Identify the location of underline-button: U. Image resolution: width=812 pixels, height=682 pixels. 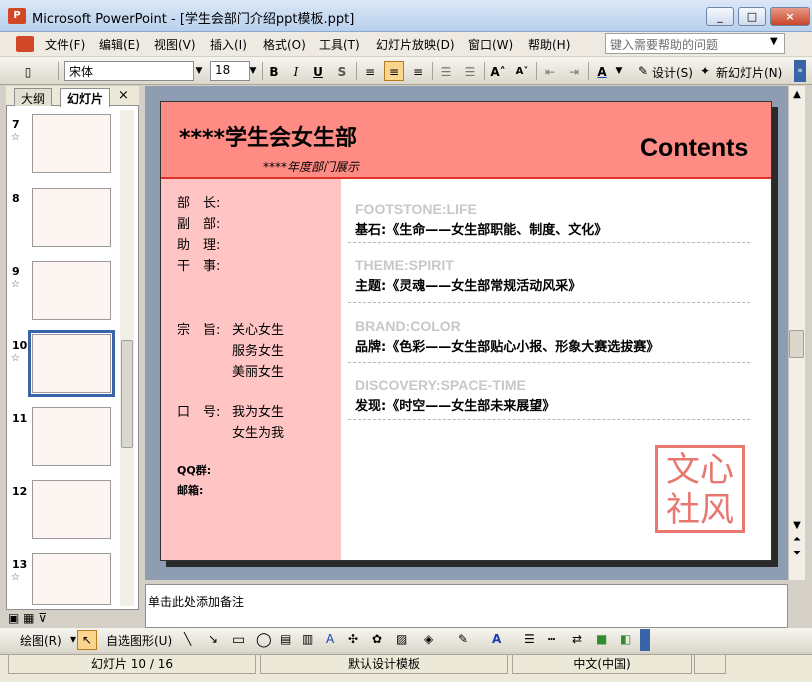
(318, 71).